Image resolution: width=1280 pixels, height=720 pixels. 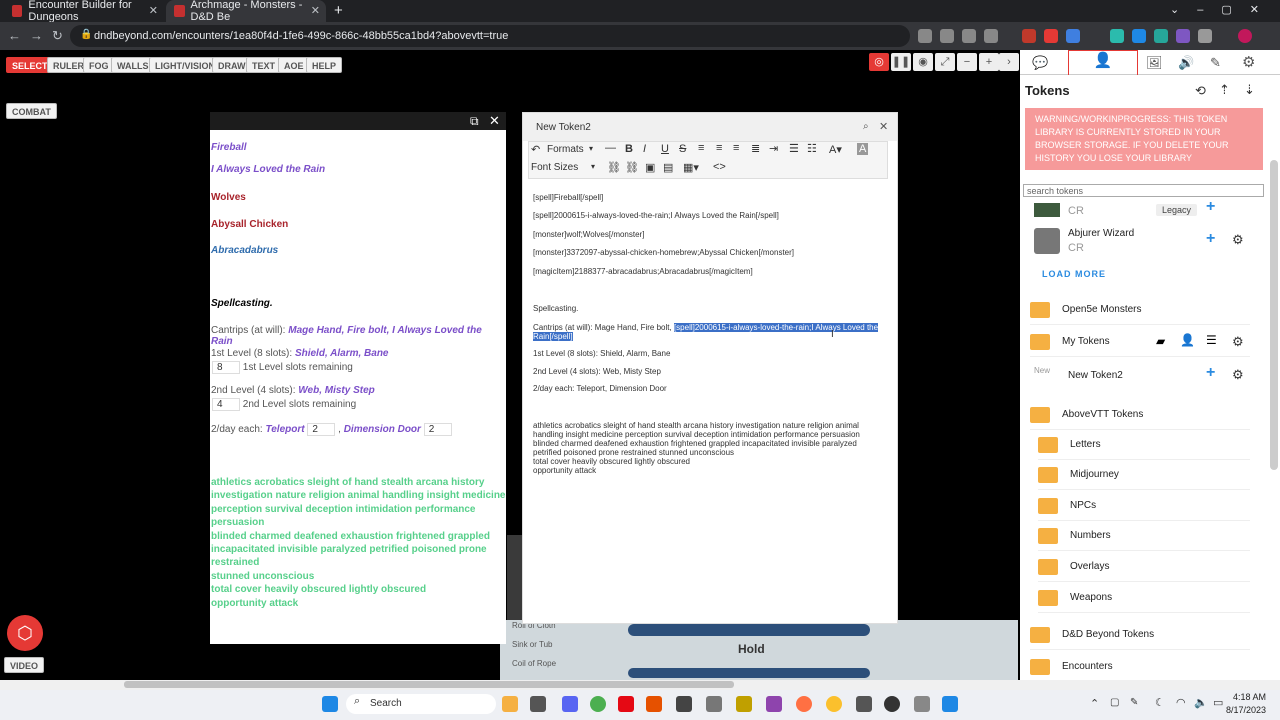 What do you see at coordinates (1187, 340) in the screenshot?
I see `add-person-icon: 👤` at bounding box center [1187, 340].